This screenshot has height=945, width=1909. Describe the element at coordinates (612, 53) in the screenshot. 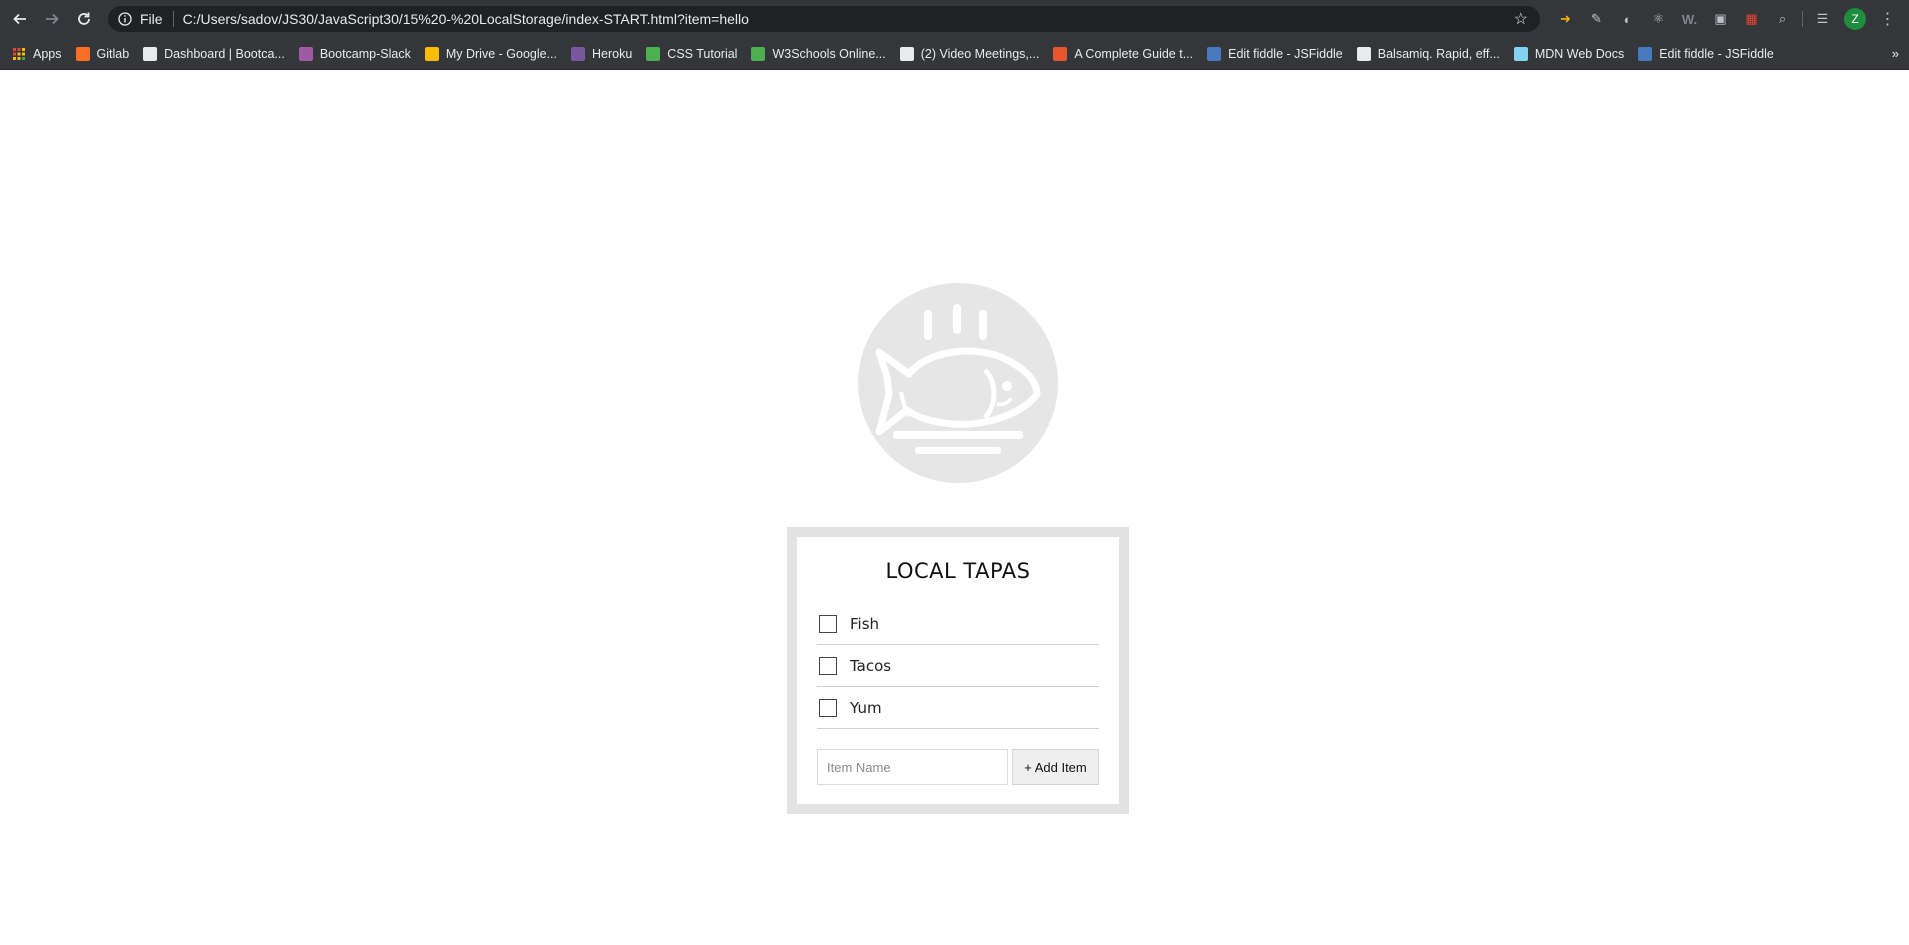

I see `bookmark-label: Heroku` at that location.